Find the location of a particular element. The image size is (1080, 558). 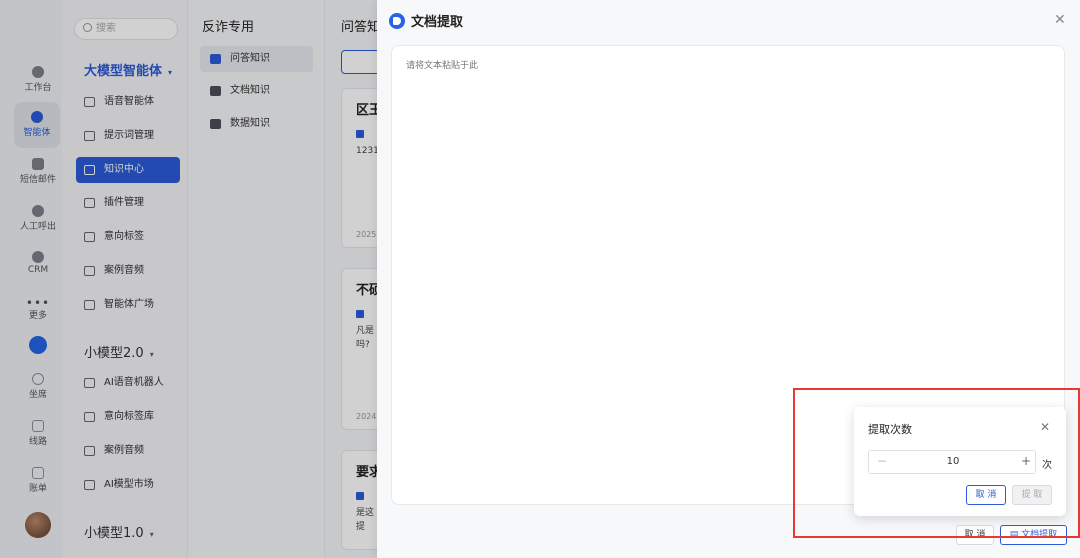

doc-logo-icon is located at coordinates (397, 21).